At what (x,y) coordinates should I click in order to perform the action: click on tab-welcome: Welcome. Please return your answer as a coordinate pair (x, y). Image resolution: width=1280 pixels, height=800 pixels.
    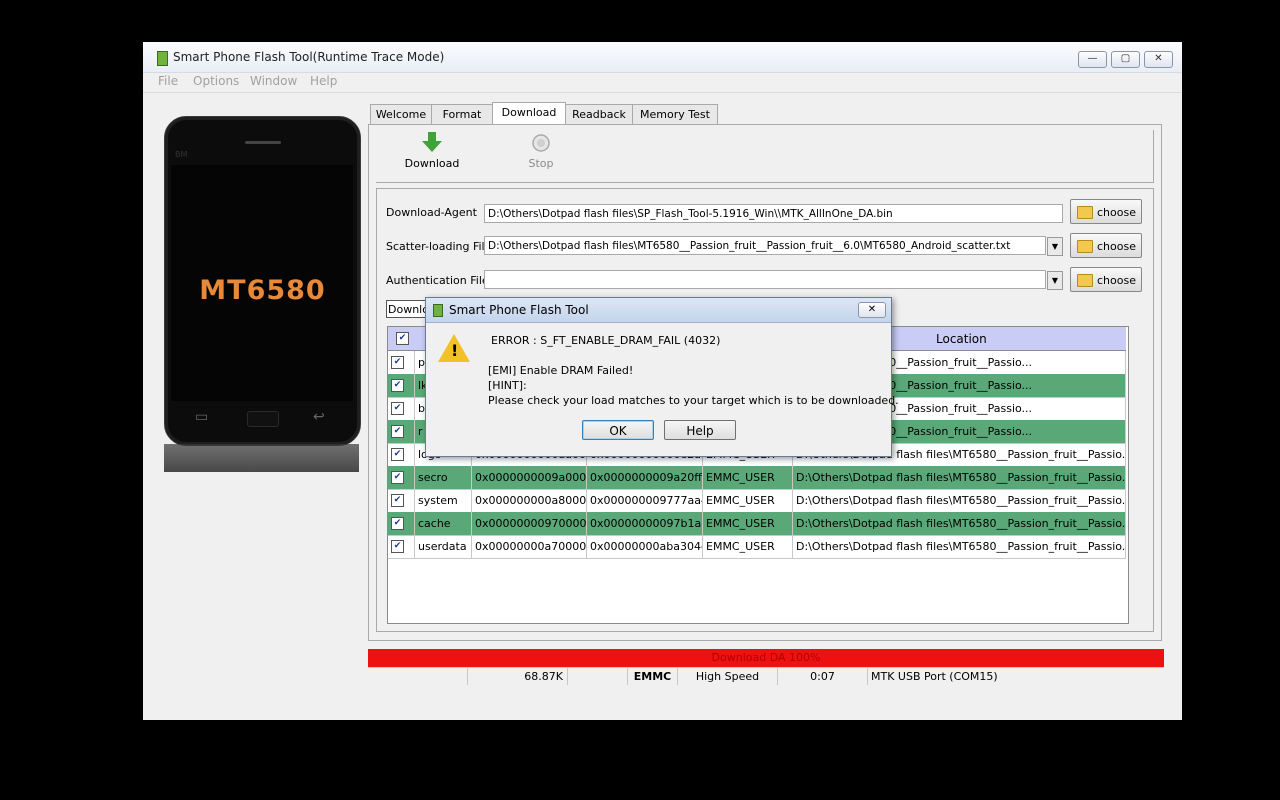
    Looking at the image, I should click on (401, 114).